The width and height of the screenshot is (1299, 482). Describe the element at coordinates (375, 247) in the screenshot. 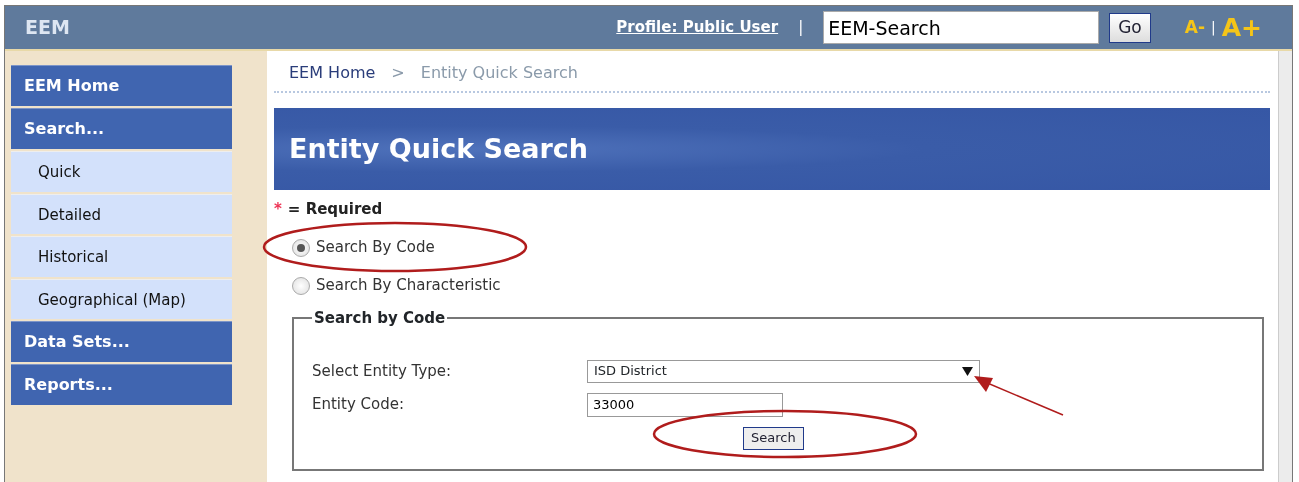

I see `radio-label: Search By Code` at that location.